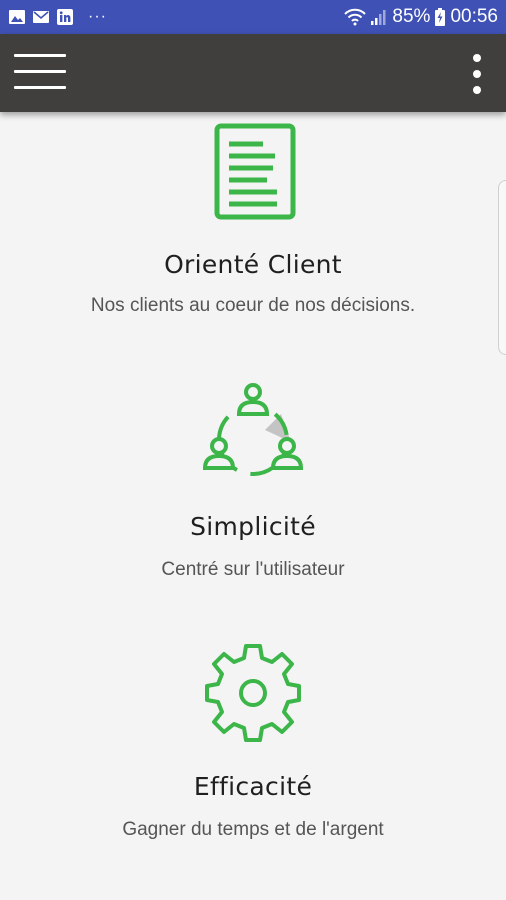 The width and height of the screenshot is (506, 900). I want to click on system-indicators: 85% 00:56, so click(421, 17).